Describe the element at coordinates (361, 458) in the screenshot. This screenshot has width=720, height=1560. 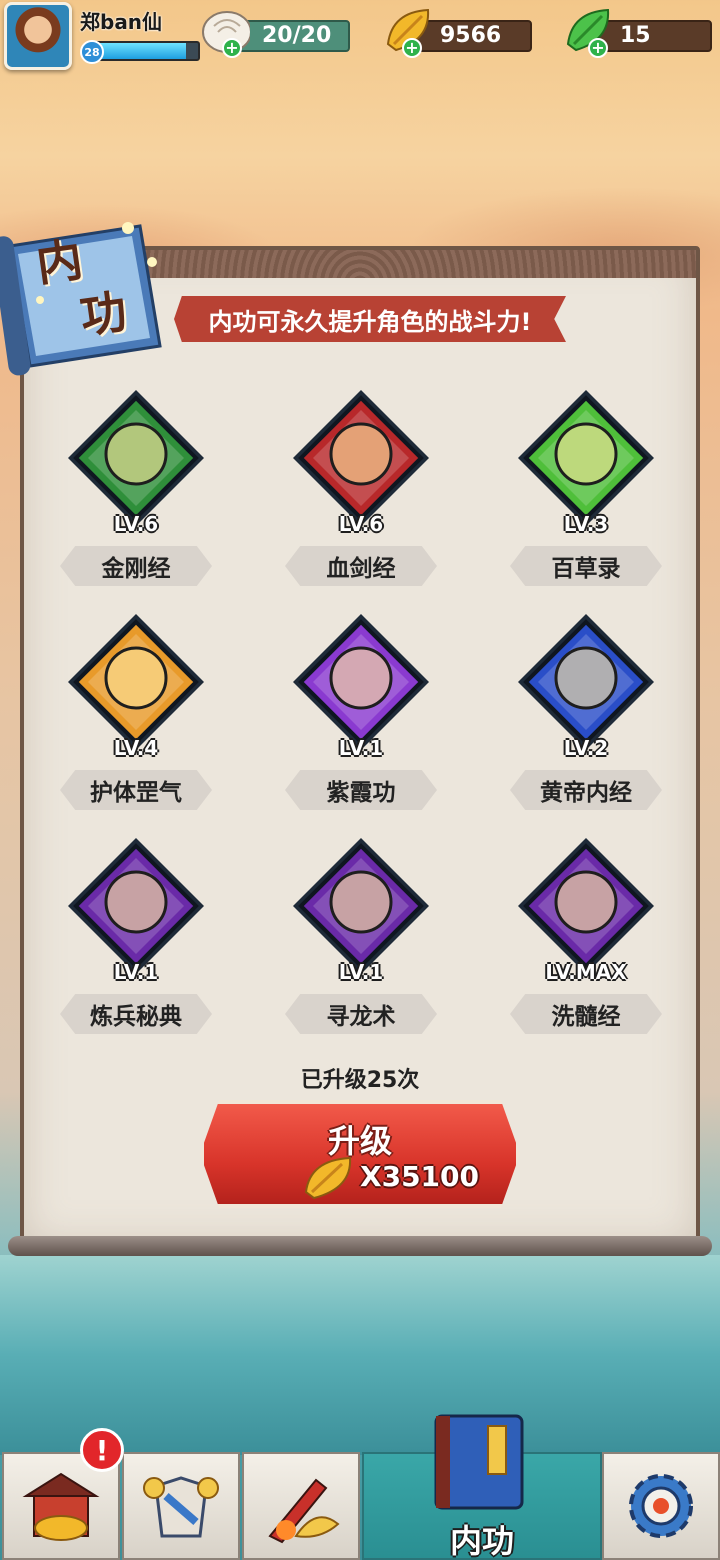
I see `red-sword-icon` at that location.